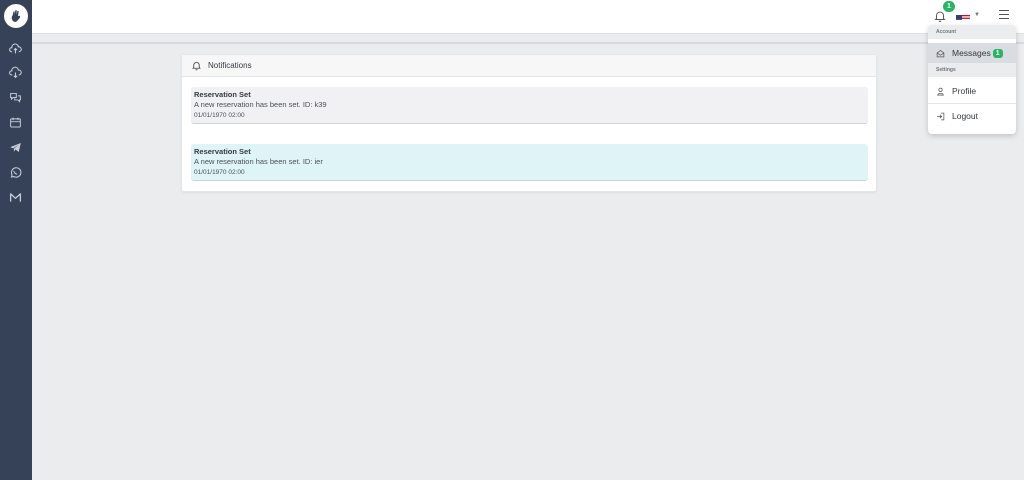 The width and height of the screenshot is (1024, 480). What do you see at coordinates (965, 116) in the screenshot?
I see `logout-label: Logout` at bounding box center [965, 116].